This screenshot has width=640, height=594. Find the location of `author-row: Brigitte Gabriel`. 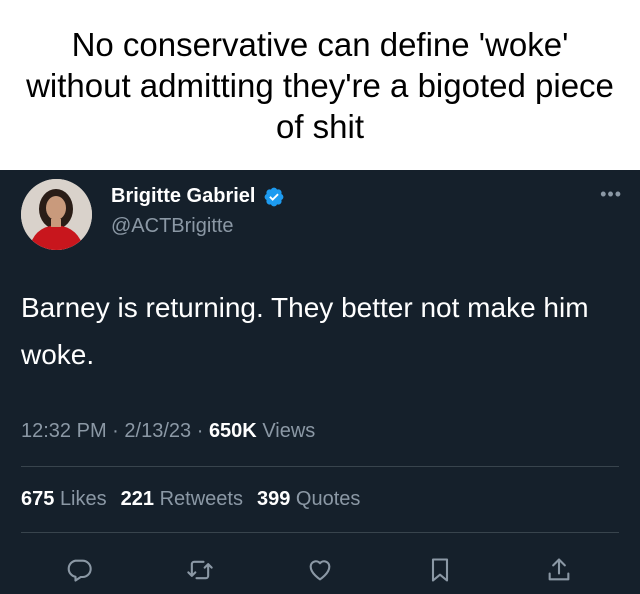

author-row: Brigitte Gabriel is located at coordinates (198, 196).